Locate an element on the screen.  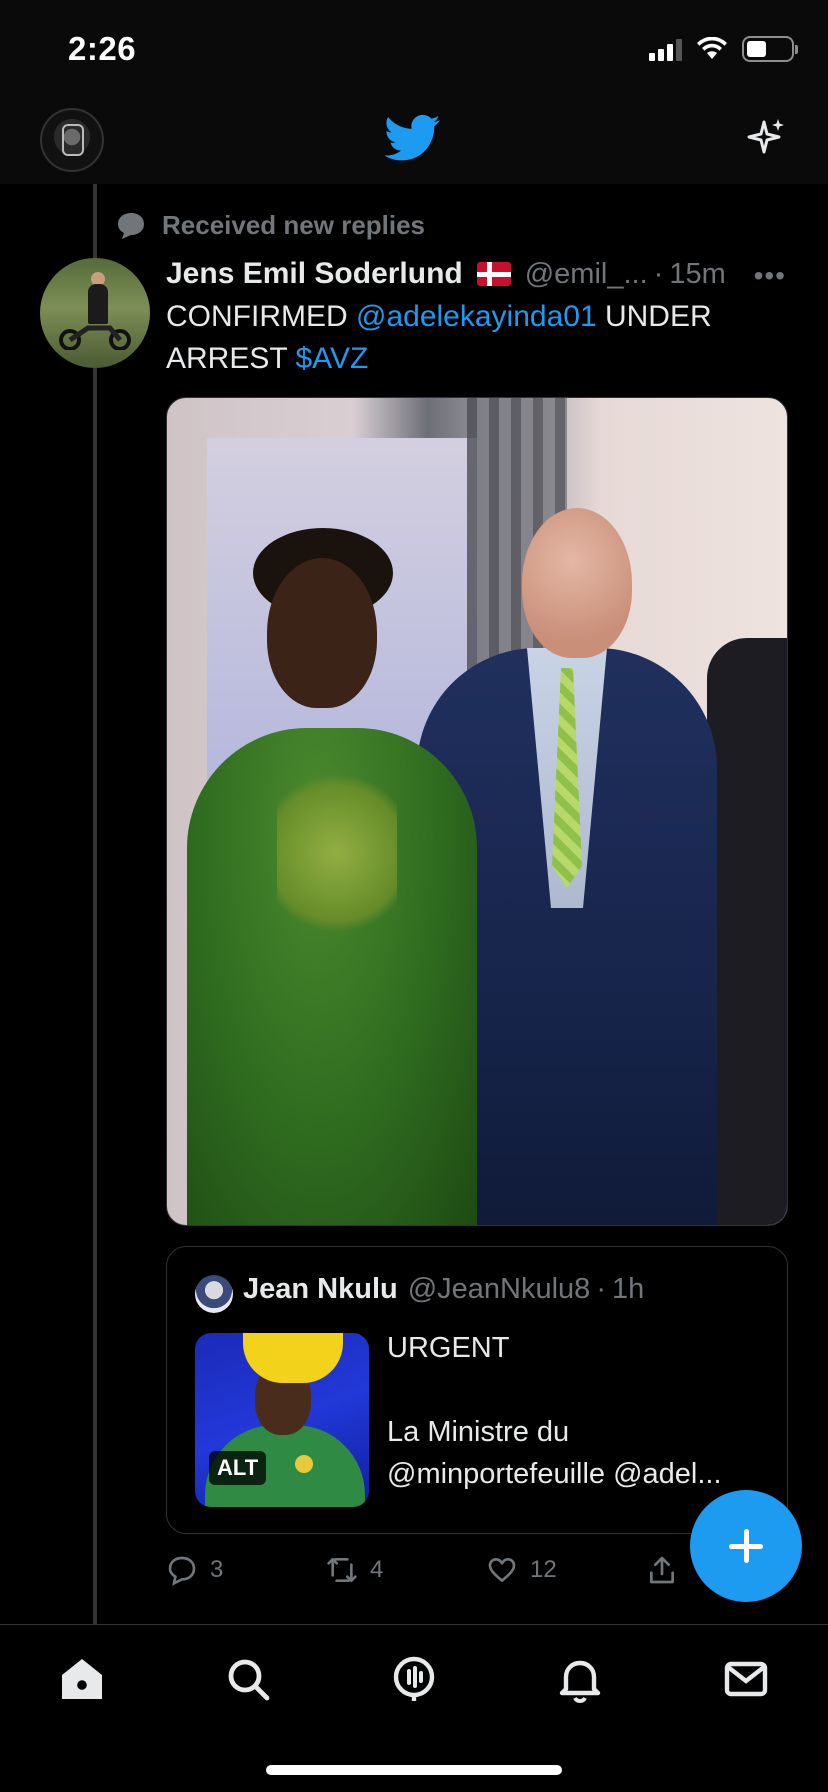
status-icons is located at coordinates (723, 49).